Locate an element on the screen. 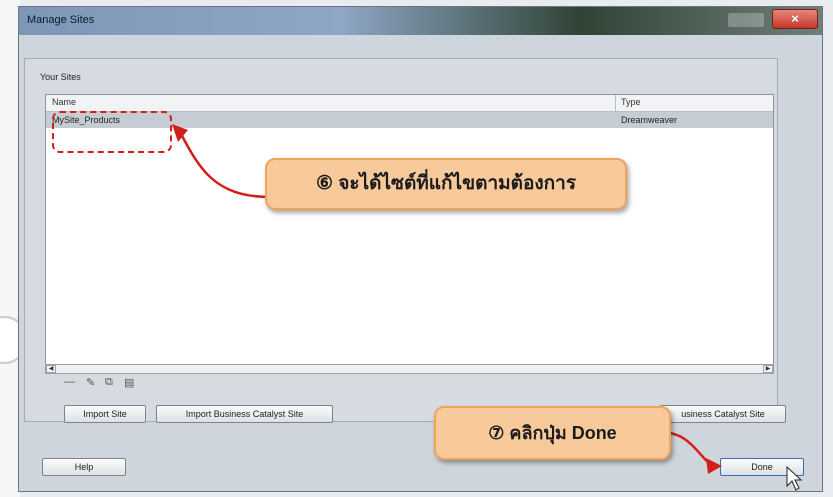  arrow-step6-head is located at coordinates (180, 133).